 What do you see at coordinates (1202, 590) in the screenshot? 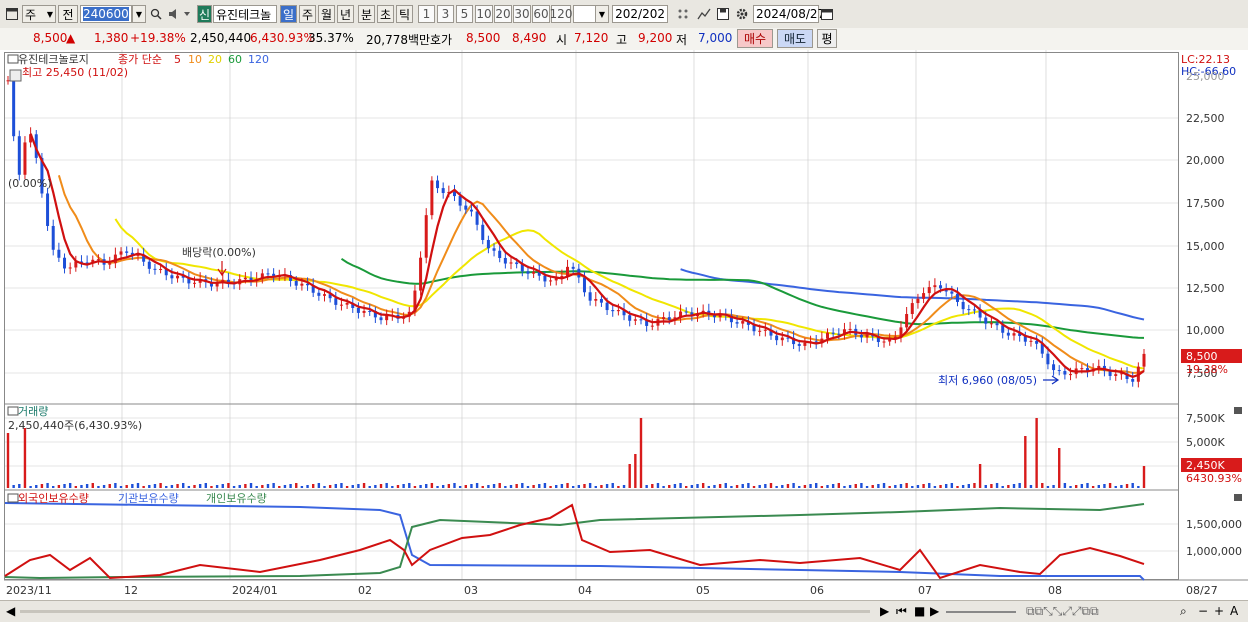
I see `x-last-date: 08/27` at bounding box center [1202, 590].